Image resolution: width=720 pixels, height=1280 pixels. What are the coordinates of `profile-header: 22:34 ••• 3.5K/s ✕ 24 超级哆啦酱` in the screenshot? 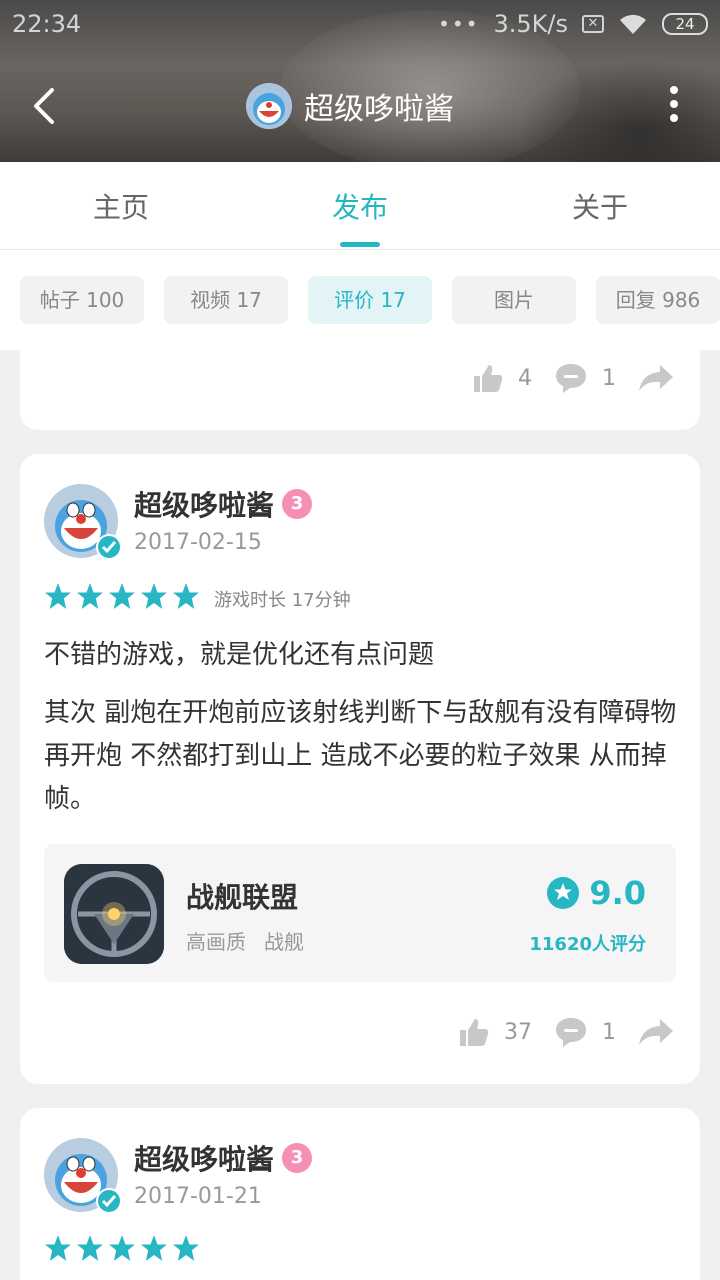 It's located at (360, 81).